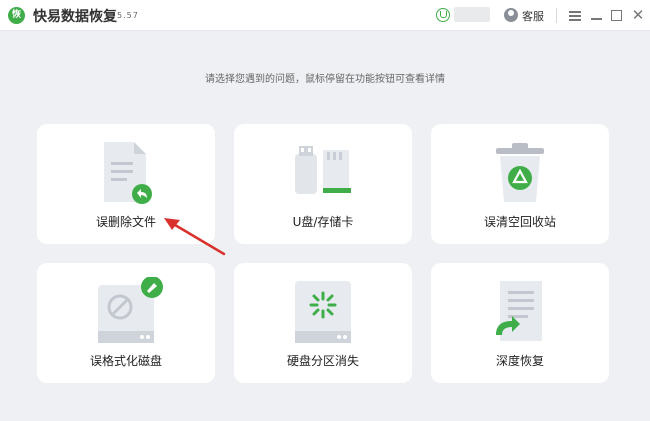 Image resolution: width=650 pixels, height=421 pixels. Describe the element at coordinates (75, 17) in the screenshot. I see `app-title: 快易数据恢复` at that location.